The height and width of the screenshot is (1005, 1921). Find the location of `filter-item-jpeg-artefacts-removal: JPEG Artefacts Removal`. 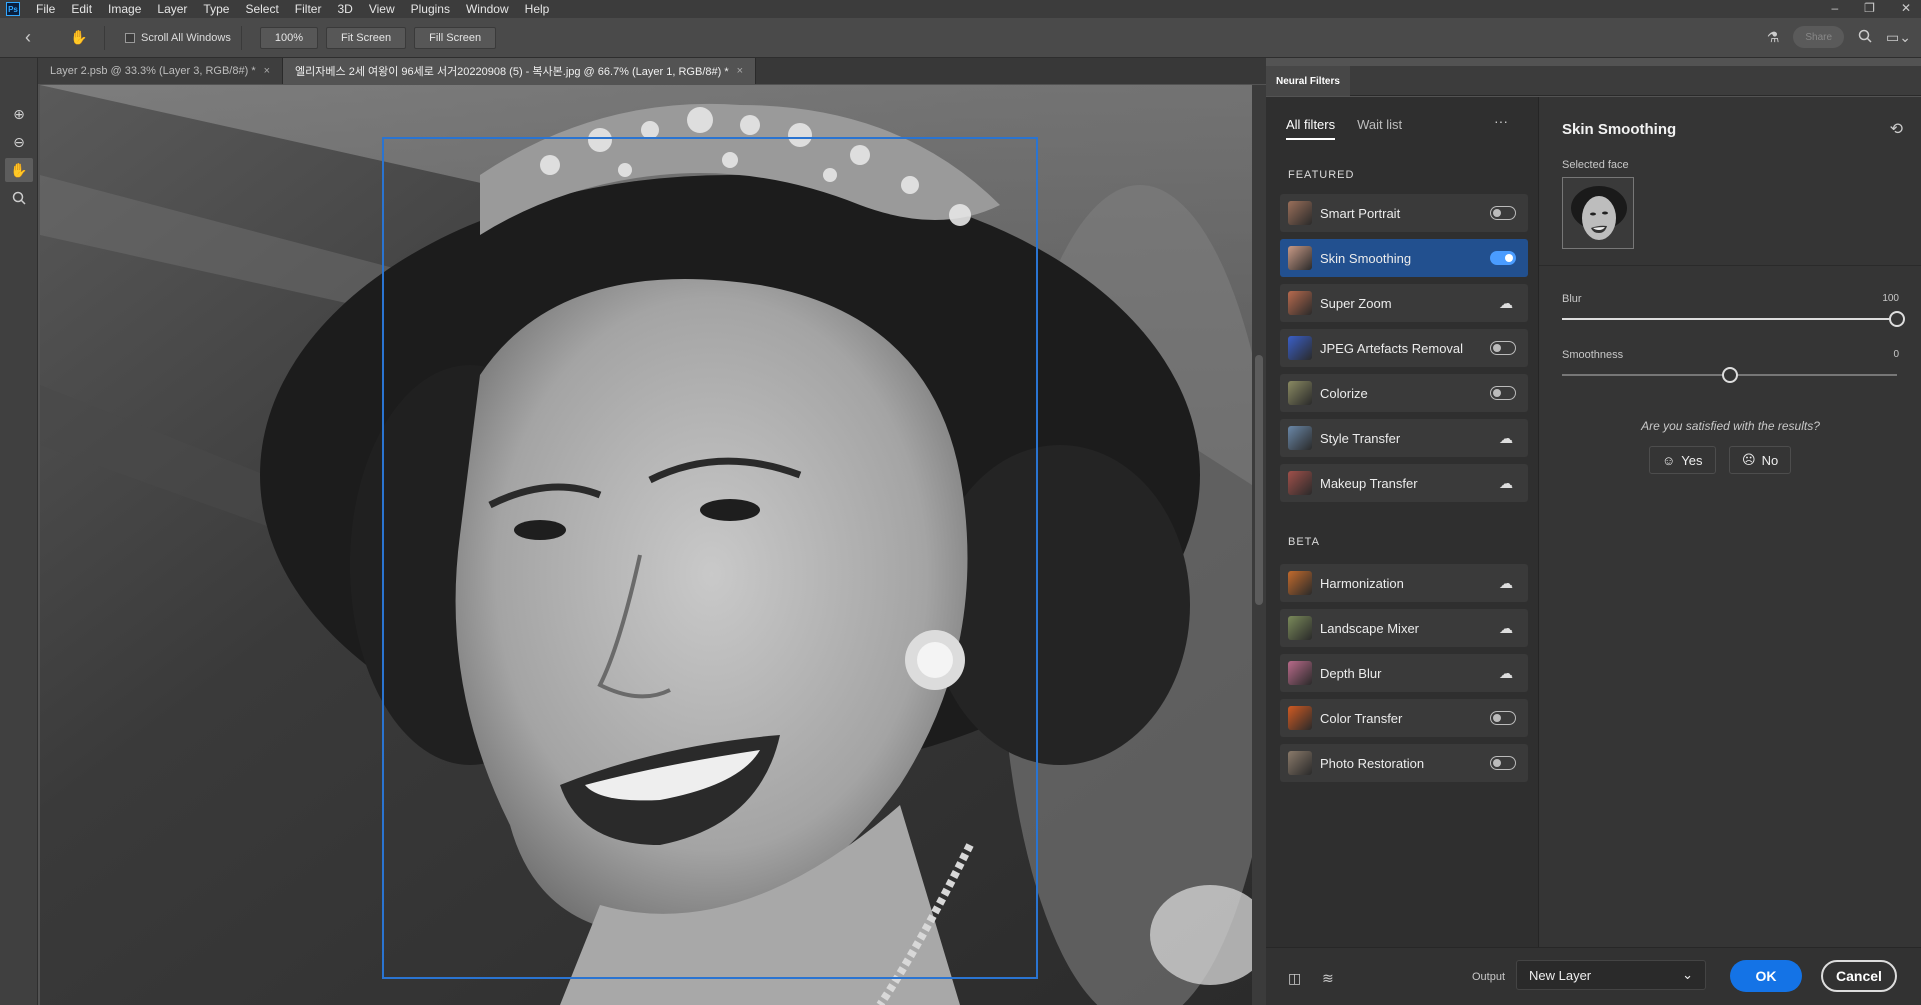

filter-item-jpeg-artefacts-removal: JPEG Artefacts Removal is located at coordinates (1404, 348).